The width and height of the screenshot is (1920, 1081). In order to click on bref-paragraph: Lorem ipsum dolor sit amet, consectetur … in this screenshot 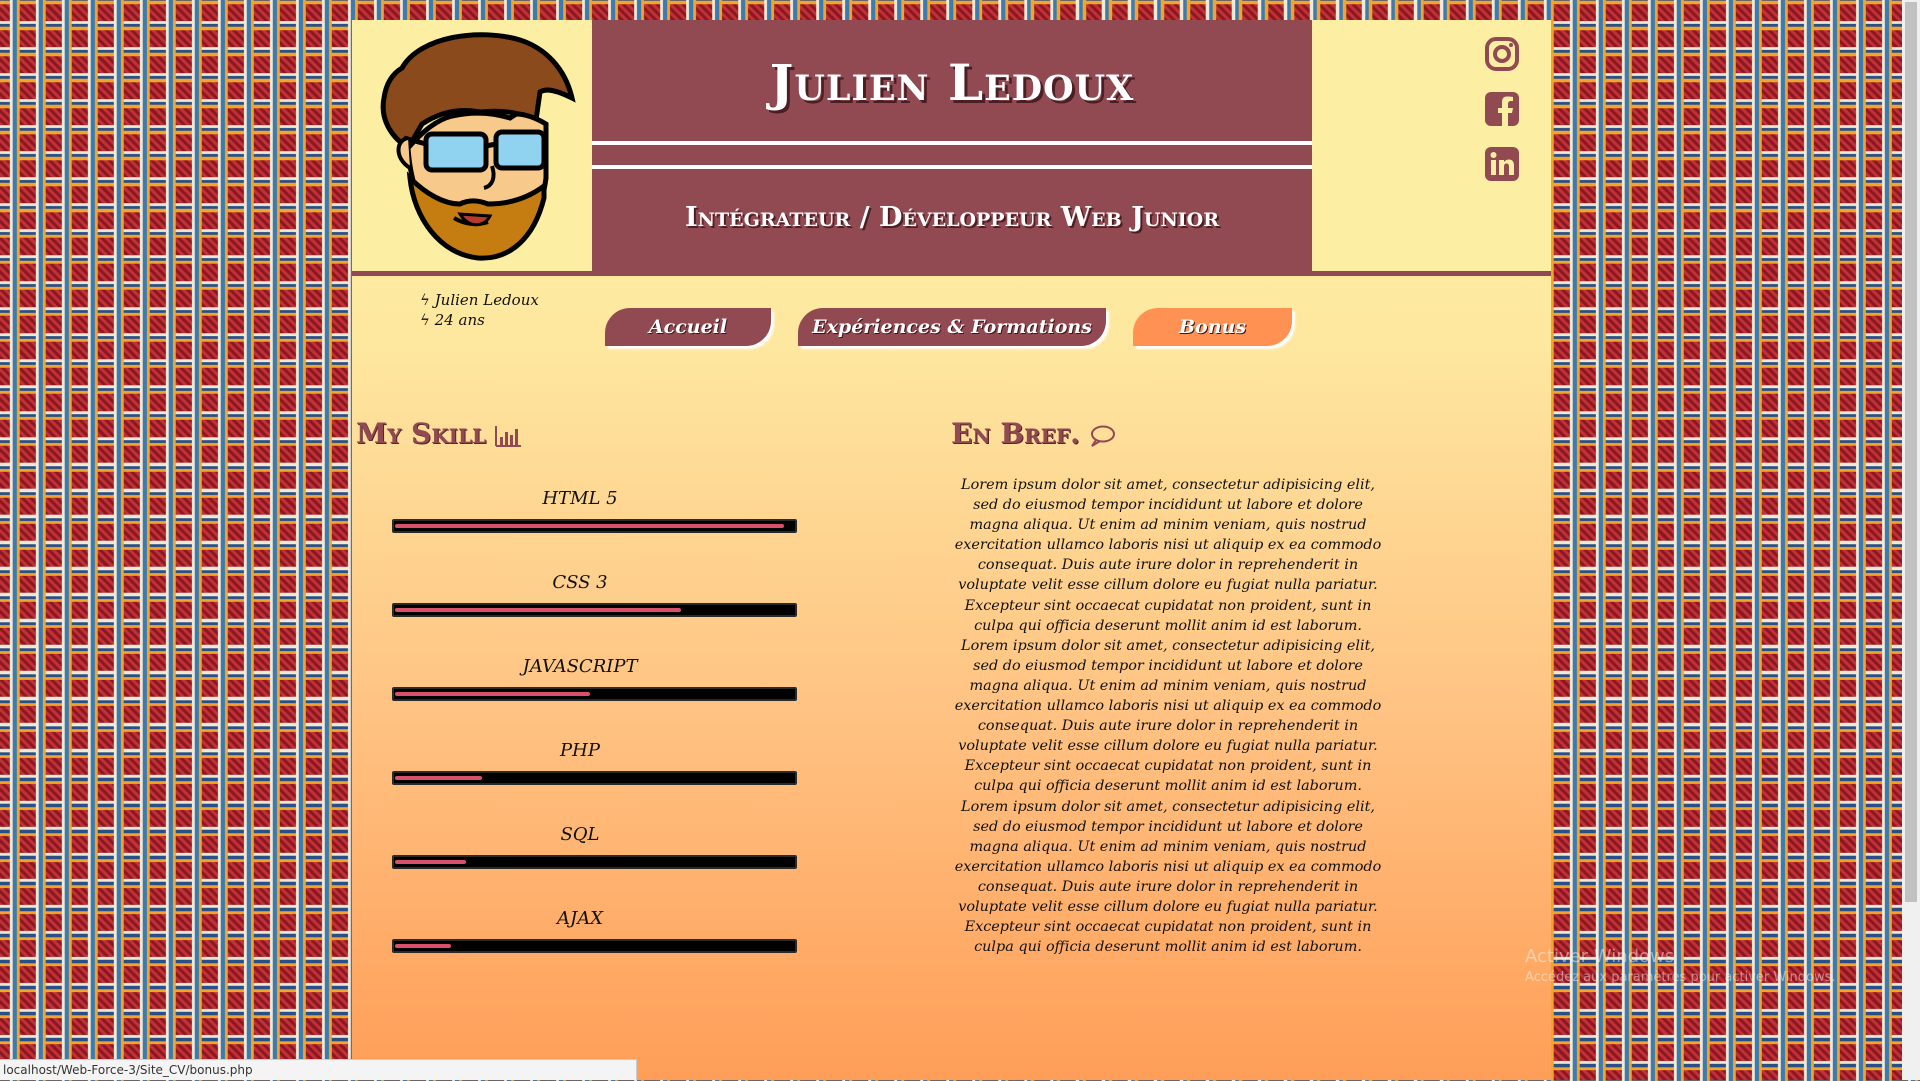, I will do `click(1168, 716)`.